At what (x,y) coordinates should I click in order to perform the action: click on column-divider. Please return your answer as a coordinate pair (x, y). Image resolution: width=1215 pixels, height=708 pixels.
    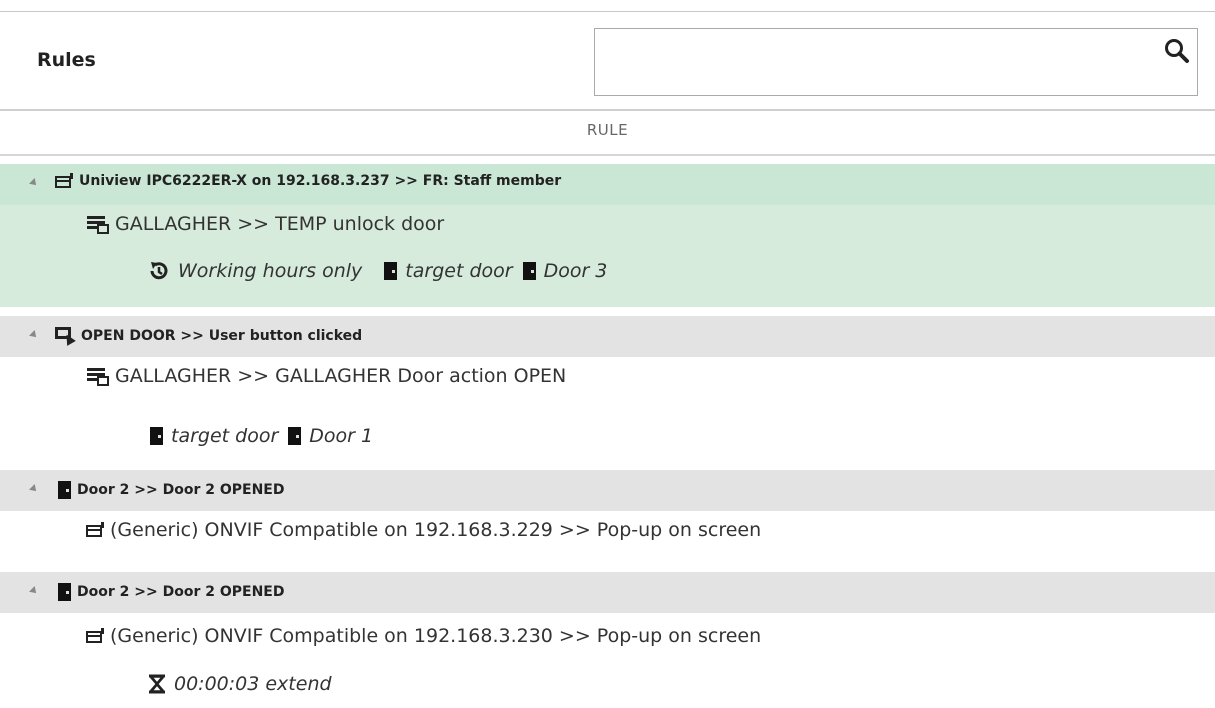
    Looking at the image, I should click on (607, 155).